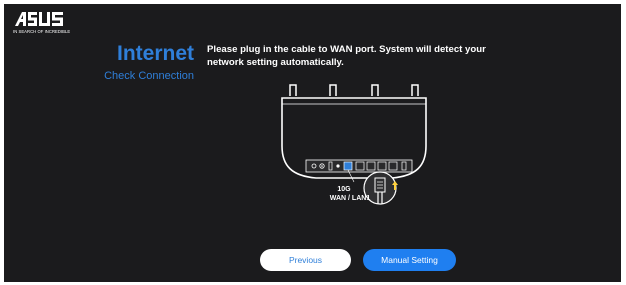 Image resolution: width=626 pixels, height=285 pixels. What do you see at coordinates (354, 90) in the screenshot?
I see `antennas-icon` at bounding box center [354, 90].